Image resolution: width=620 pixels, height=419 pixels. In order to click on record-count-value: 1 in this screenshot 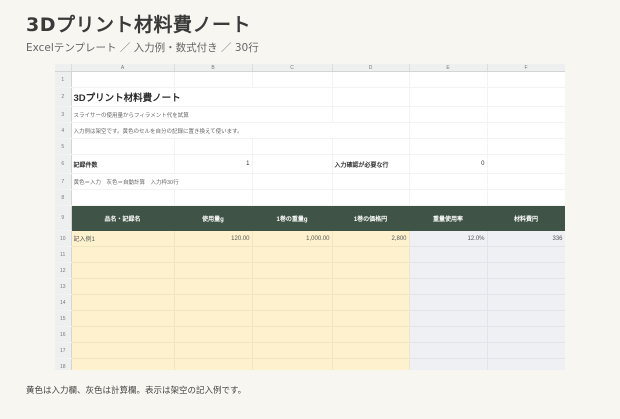, I will do `click(213, 164)`.